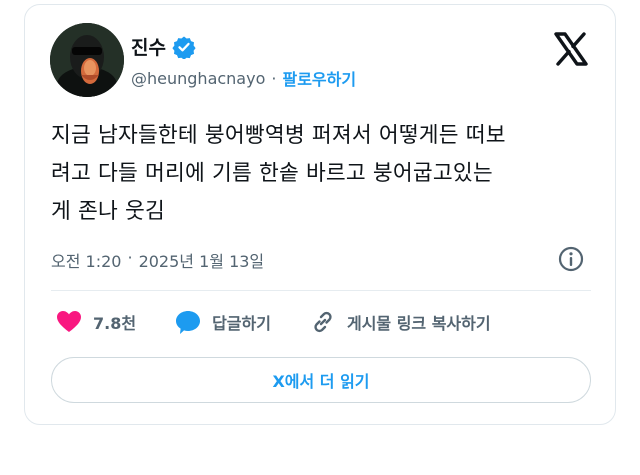  I want to click on avatar, so click(87, 60).